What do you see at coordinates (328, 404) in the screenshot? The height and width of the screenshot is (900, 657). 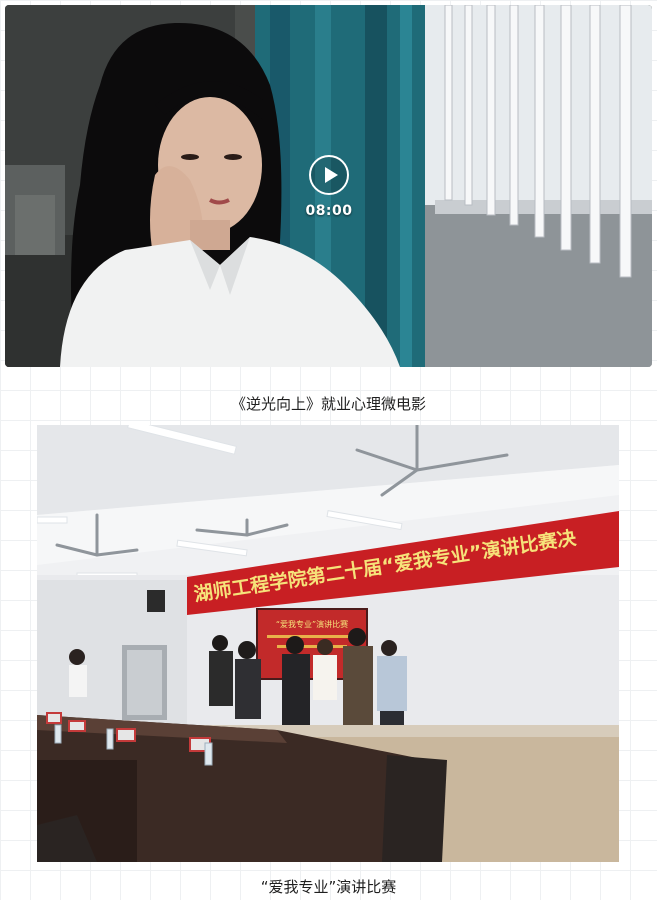 I see `video-caption: 《逆光向上》就业心理微电影` at bounding box center [328, 404].